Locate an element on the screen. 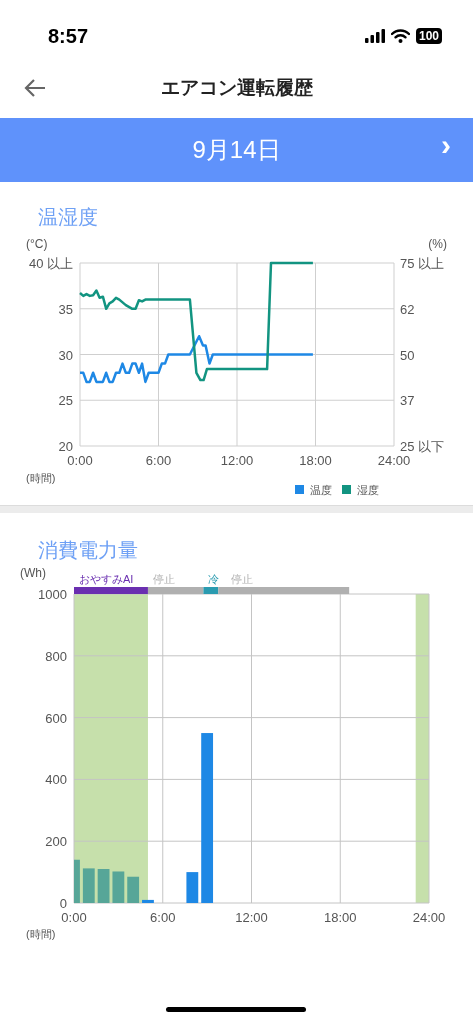  signal-icon is located at coordinates (374, 36).